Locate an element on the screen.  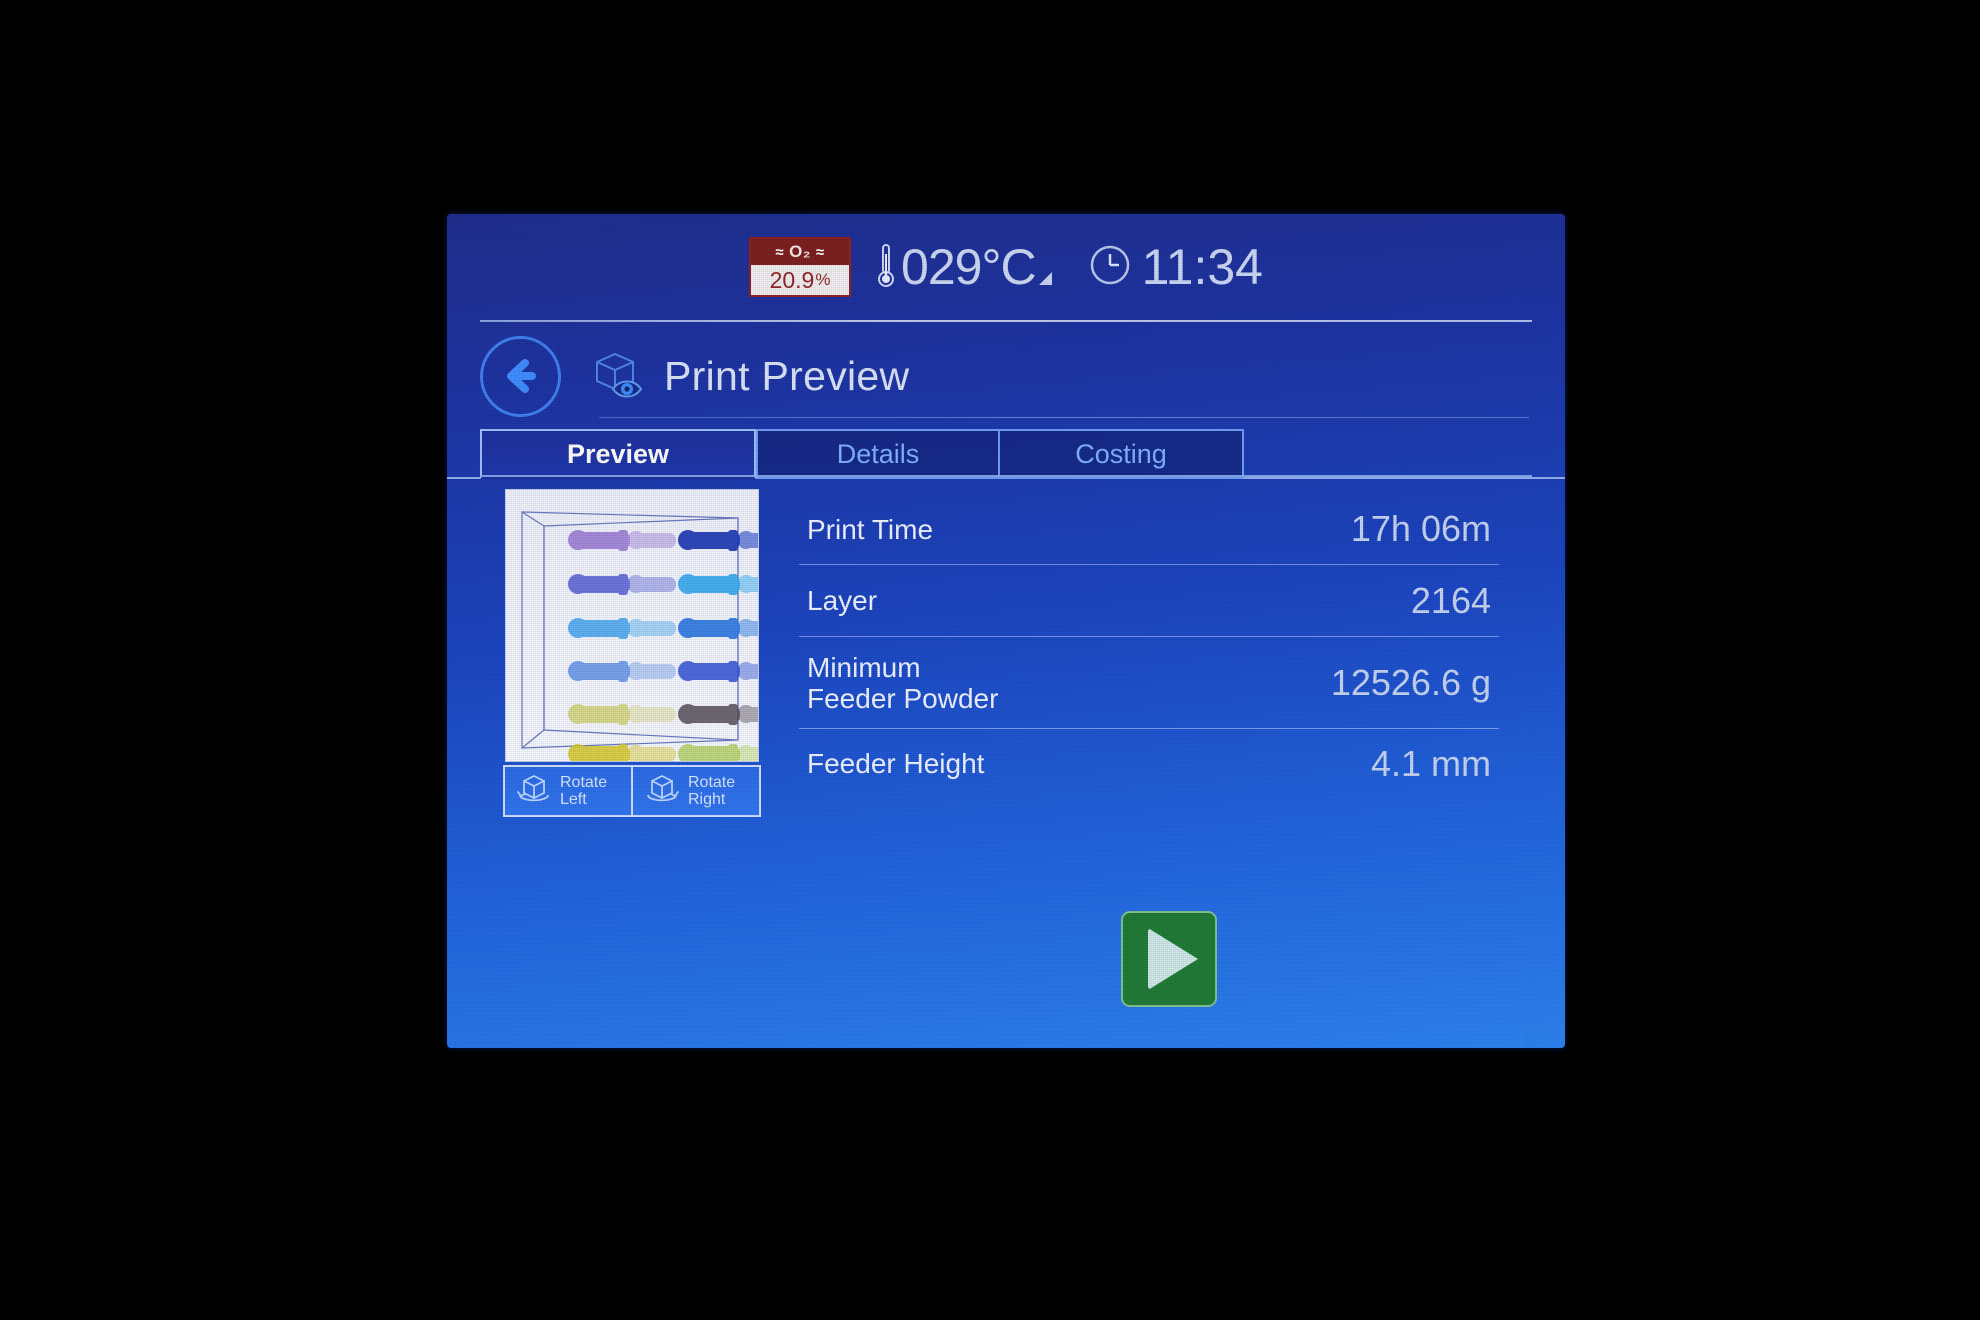
tab-preview: Preview is located at coordinates (618, 454).